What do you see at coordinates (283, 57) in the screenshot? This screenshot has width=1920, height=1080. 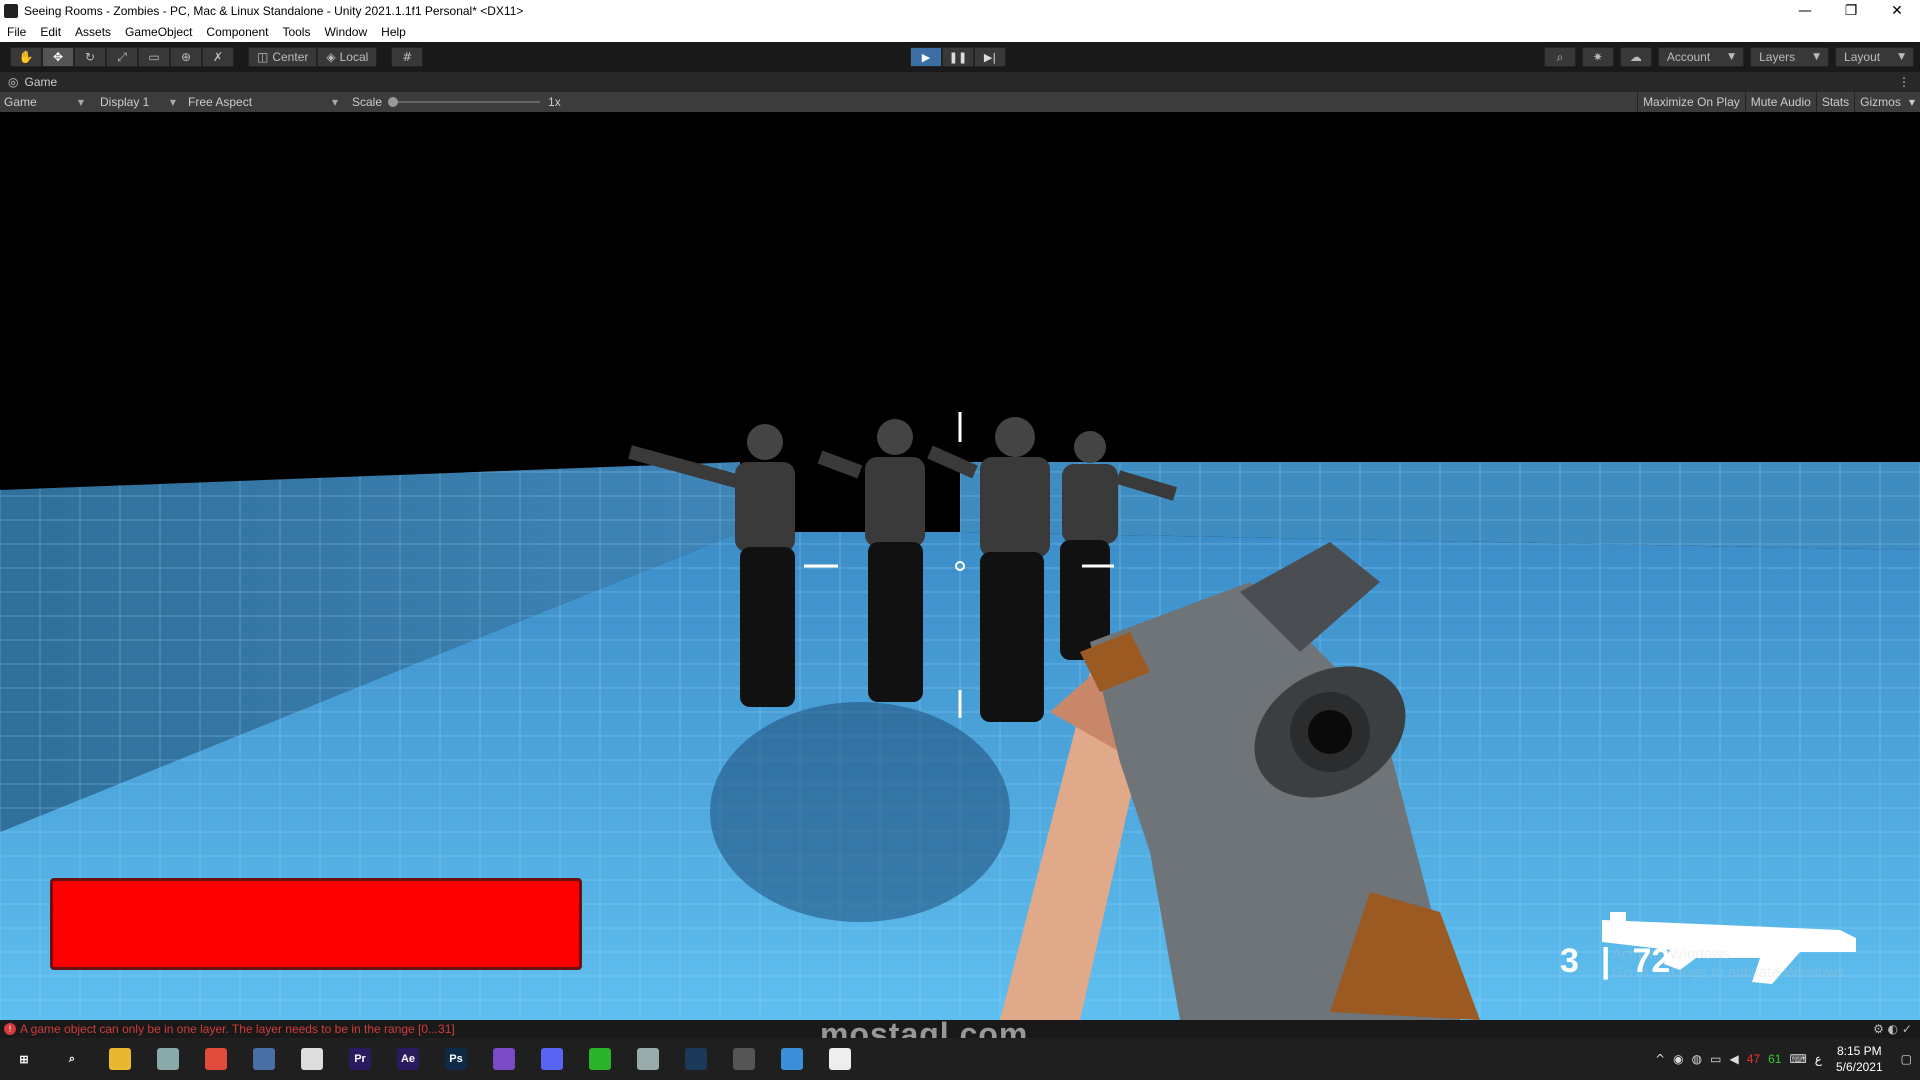 I see `pivot-center-button: ◫ Center` at bounding box center [283, 57].